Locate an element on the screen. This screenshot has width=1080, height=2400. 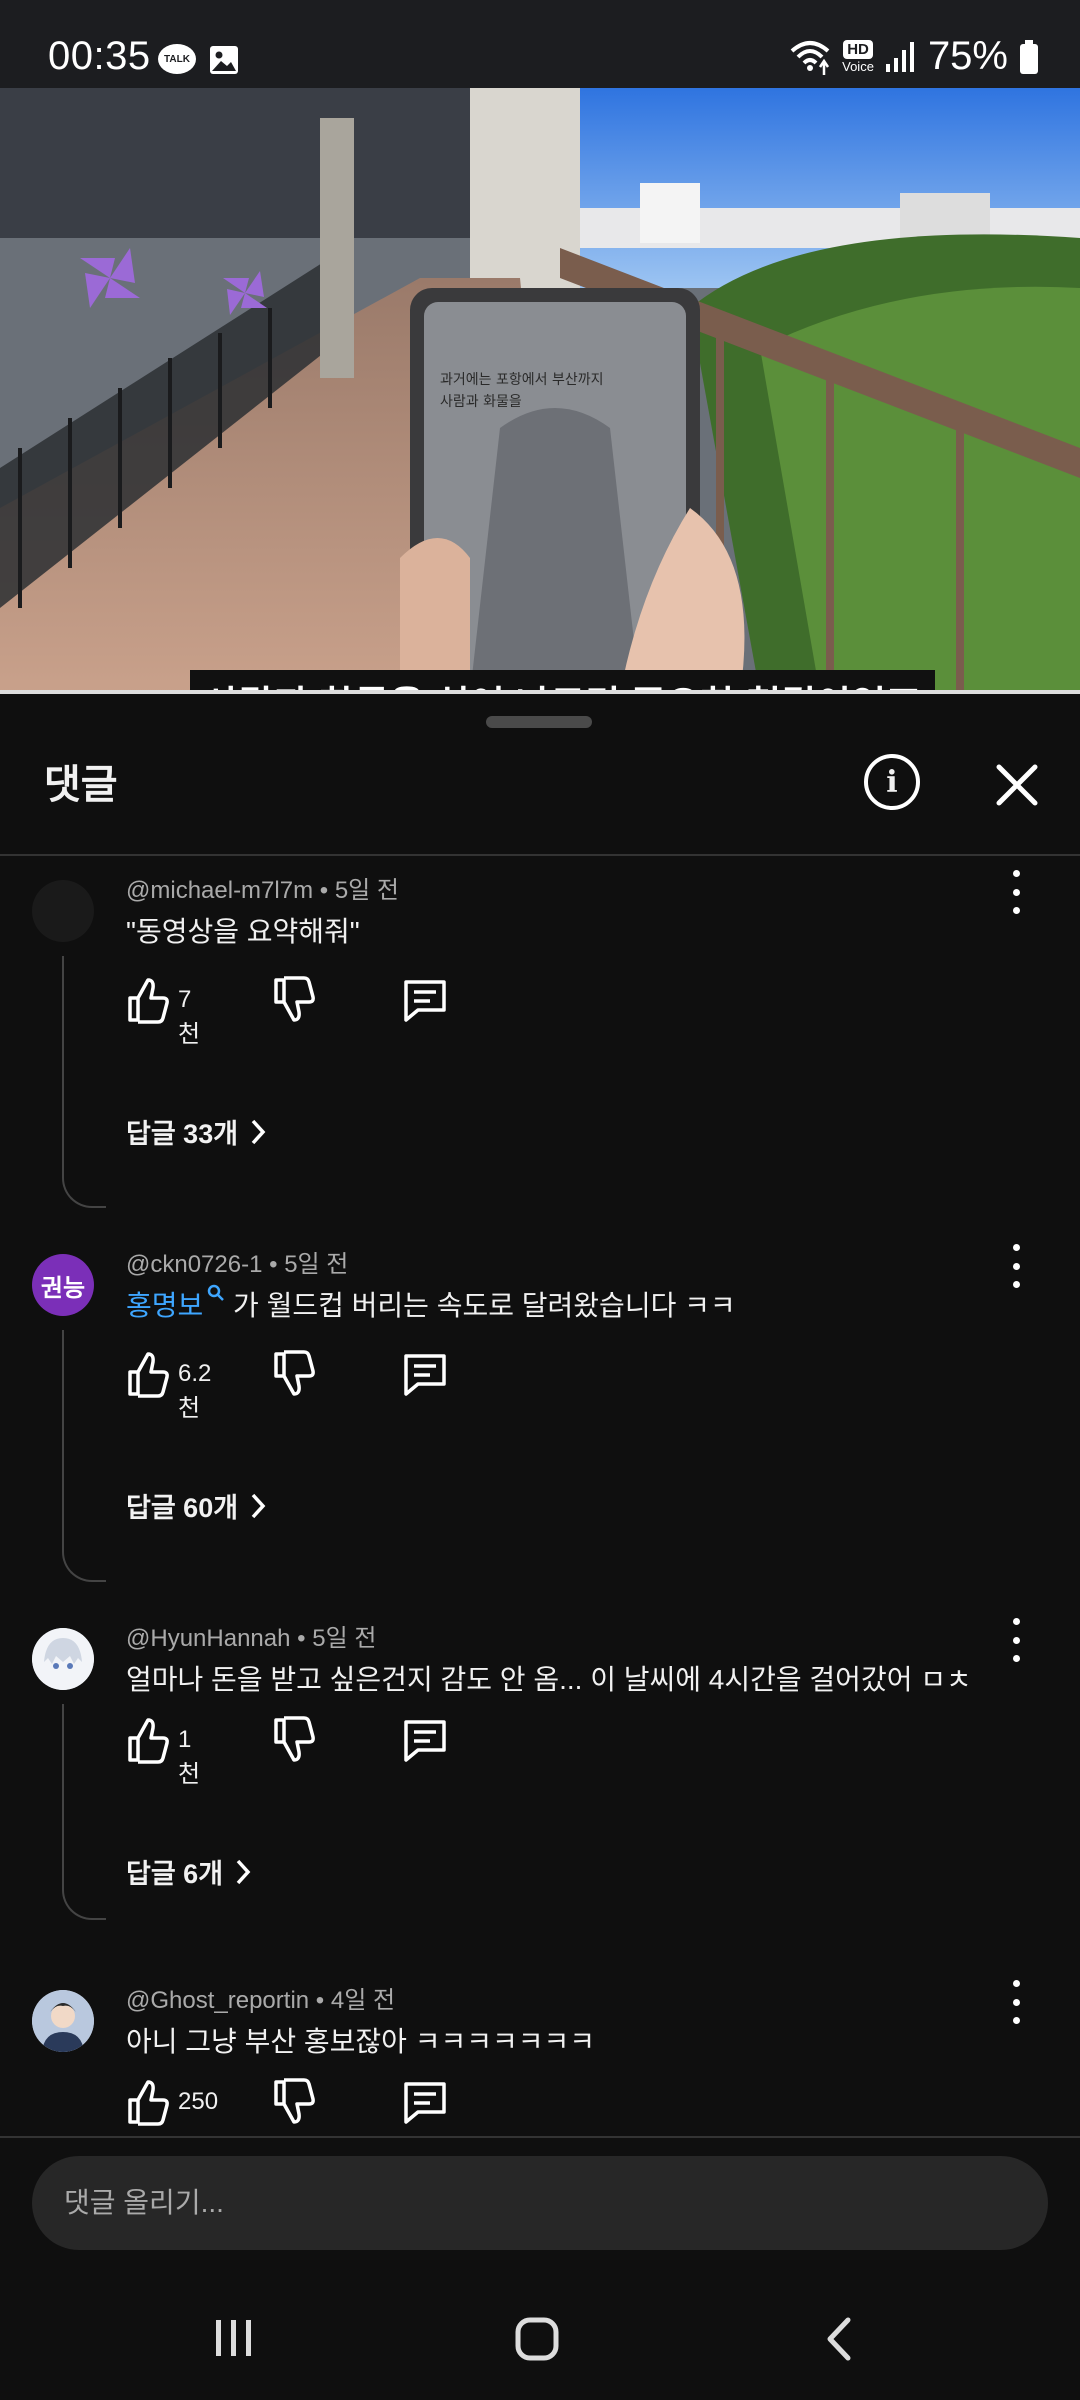
replies-toggle: 답글 6개 is located at coordinates (189, 1871).